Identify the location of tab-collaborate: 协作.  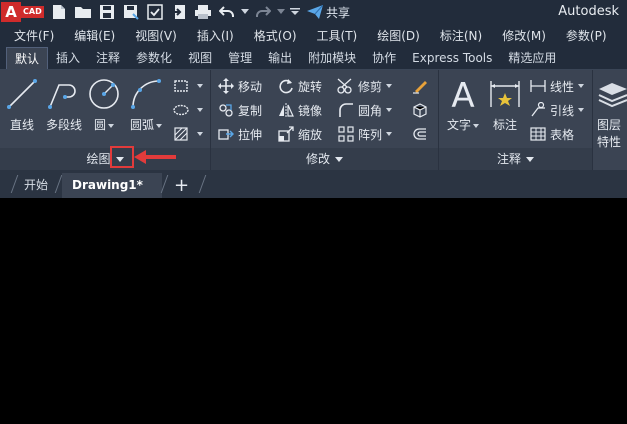
(384, 58).